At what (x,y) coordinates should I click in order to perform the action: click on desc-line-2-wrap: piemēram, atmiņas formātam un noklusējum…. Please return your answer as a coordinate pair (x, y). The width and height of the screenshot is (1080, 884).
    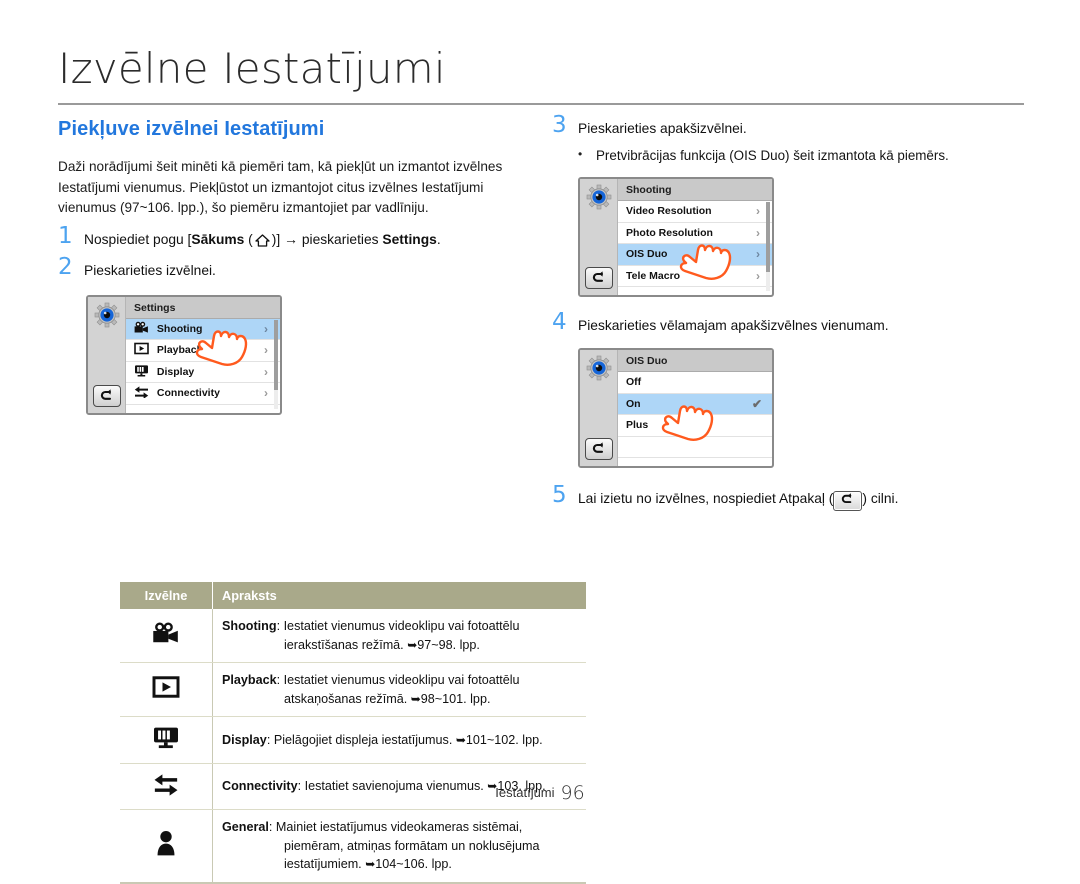
    Looking at the image, I should click on (399, 846).